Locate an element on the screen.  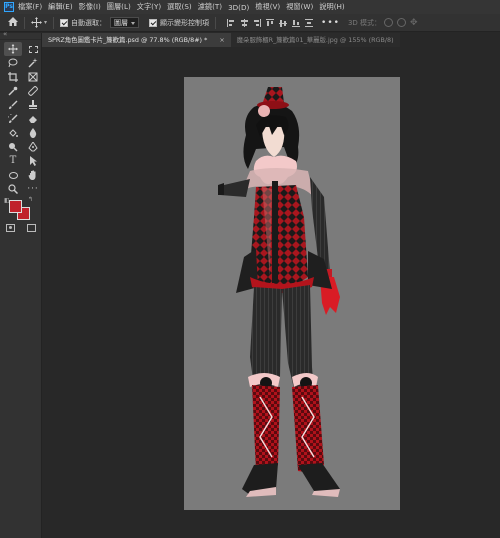
menu-window: 視窗(W) is located at coordinates (299, 7).